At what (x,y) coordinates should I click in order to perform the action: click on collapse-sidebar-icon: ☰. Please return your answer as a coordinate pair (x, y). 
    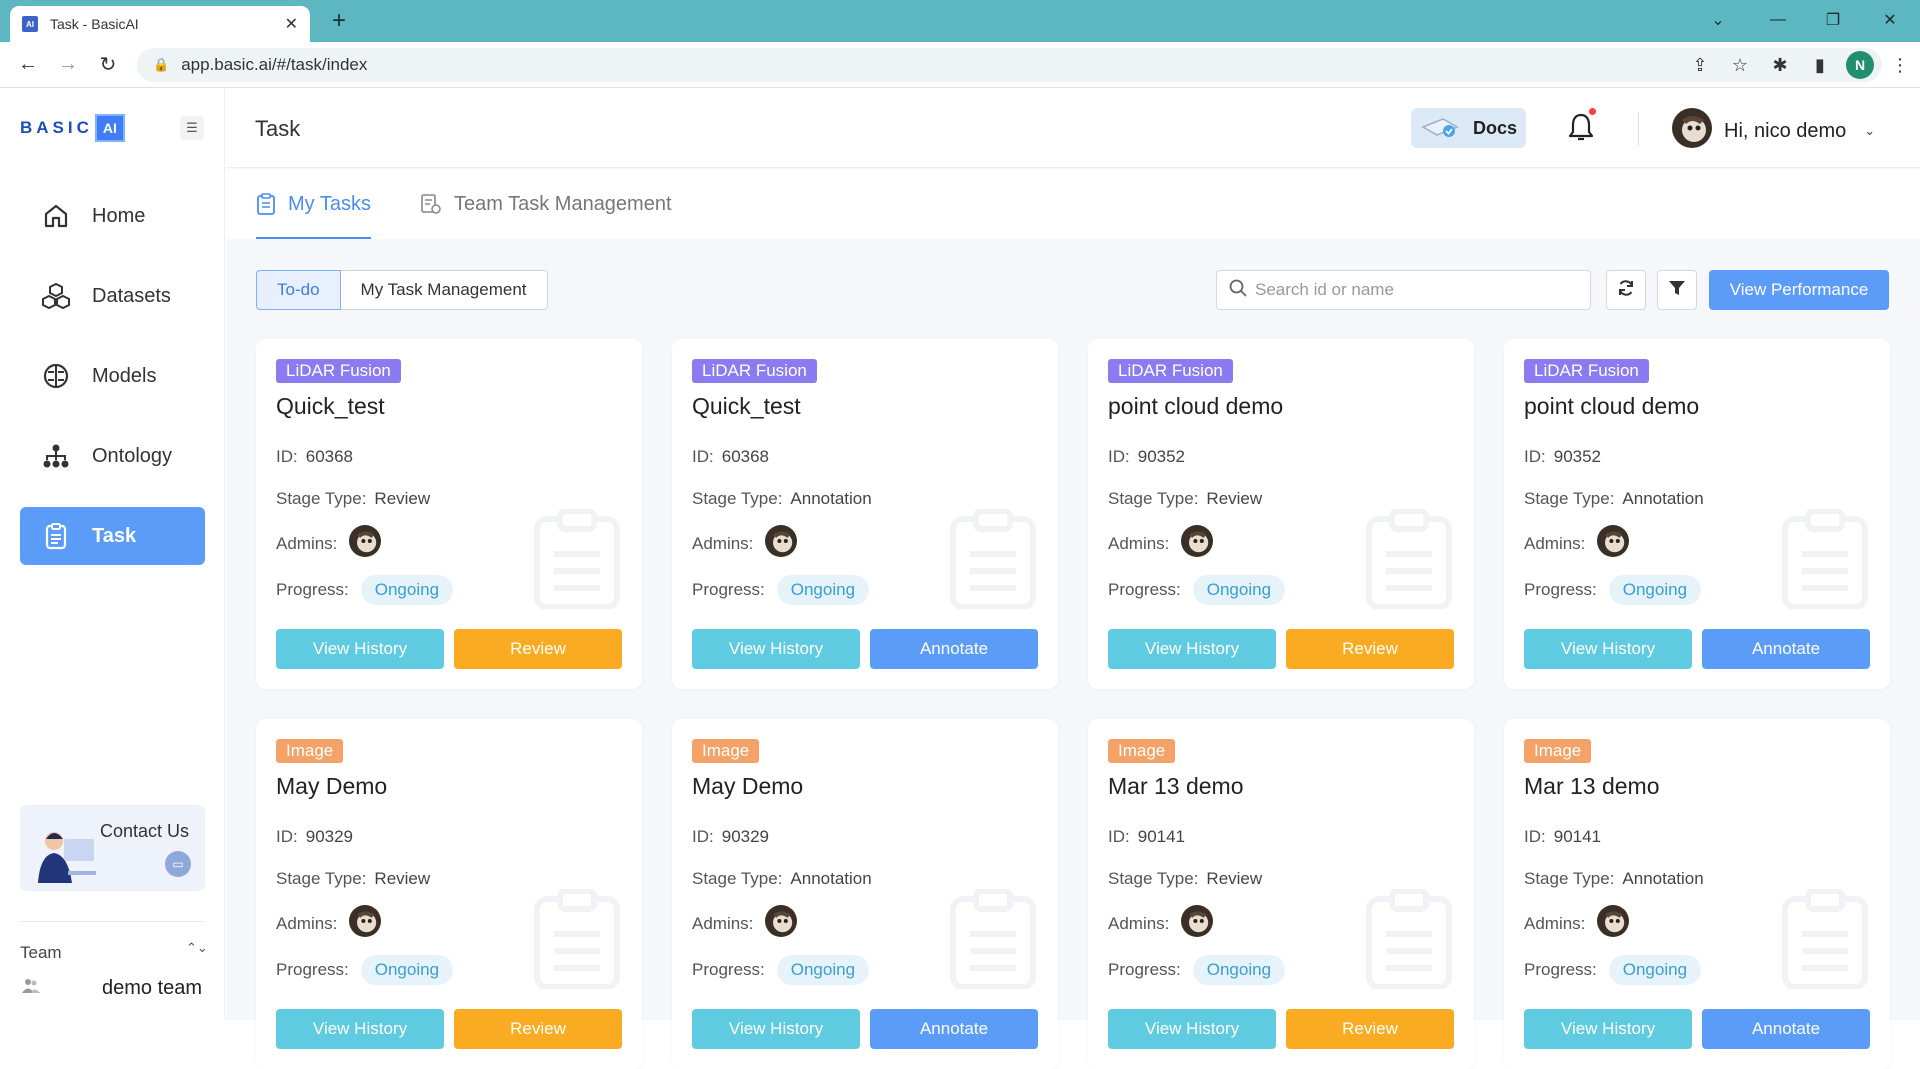
    Looking at the image, I should click on (192, 128).